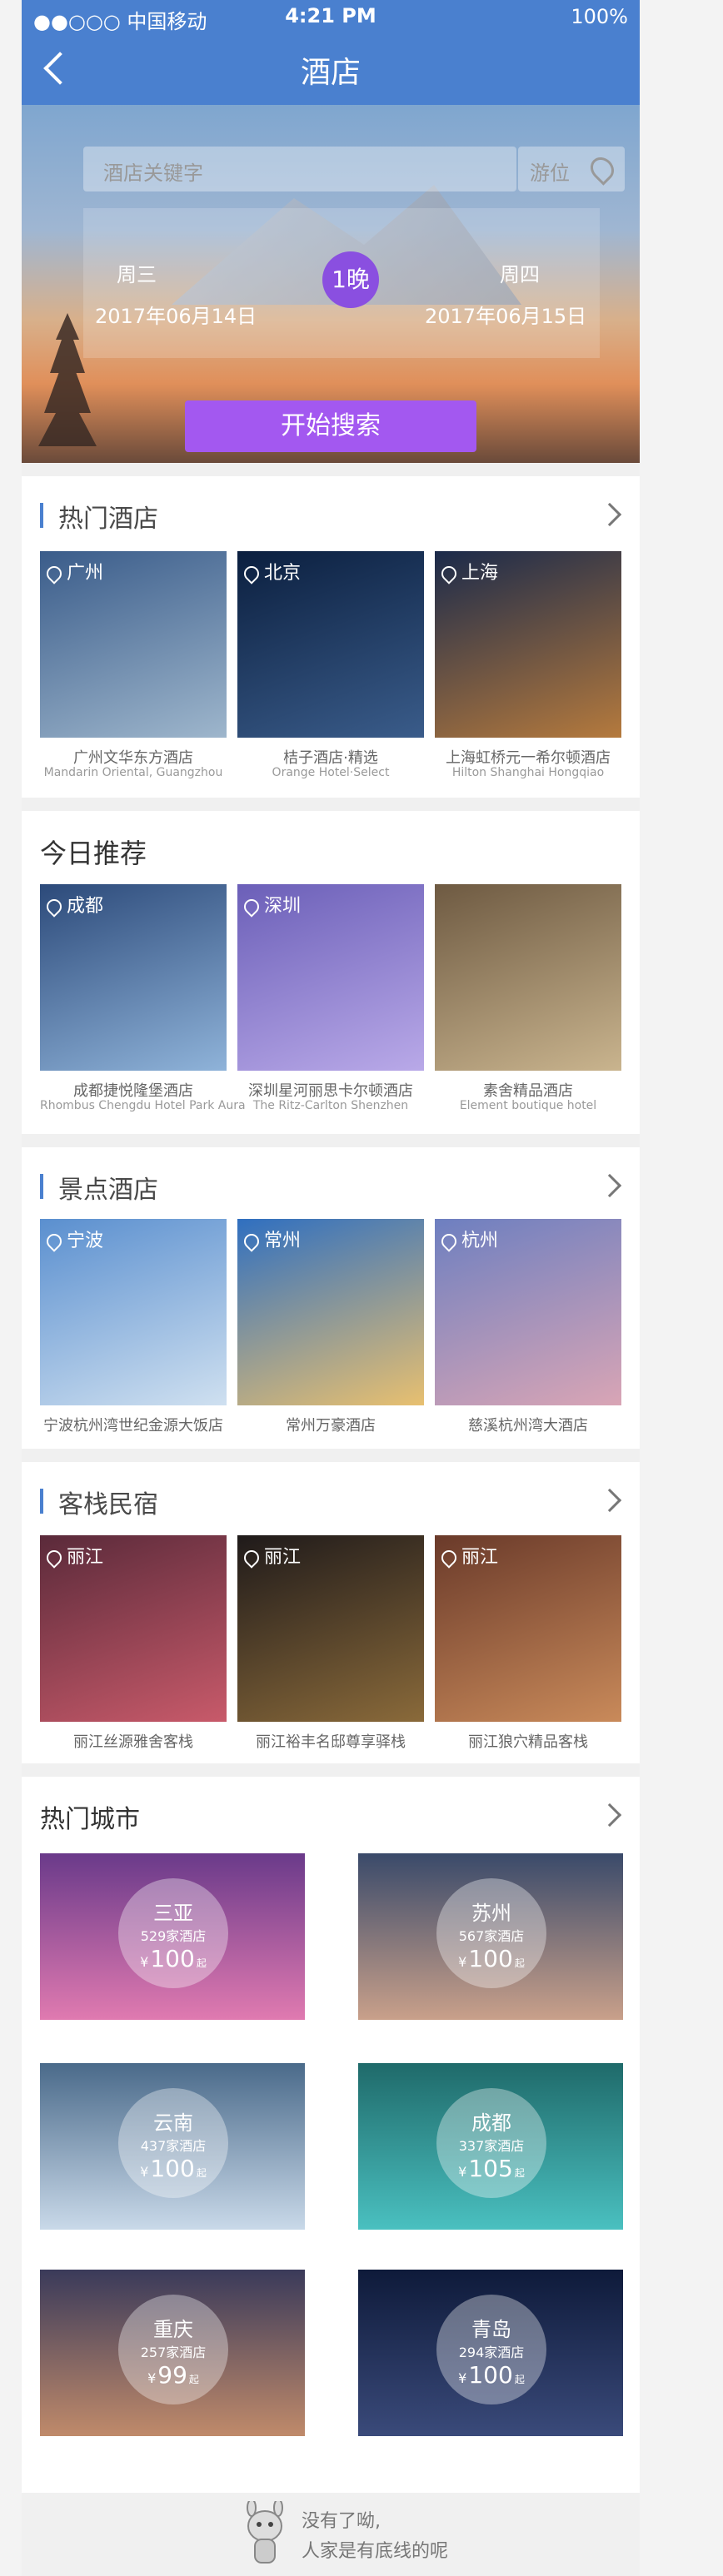 Image resolution: width=723 pixels, height=2576 pixels. I want to click on city-name: 重庆, so click(173, 2329).